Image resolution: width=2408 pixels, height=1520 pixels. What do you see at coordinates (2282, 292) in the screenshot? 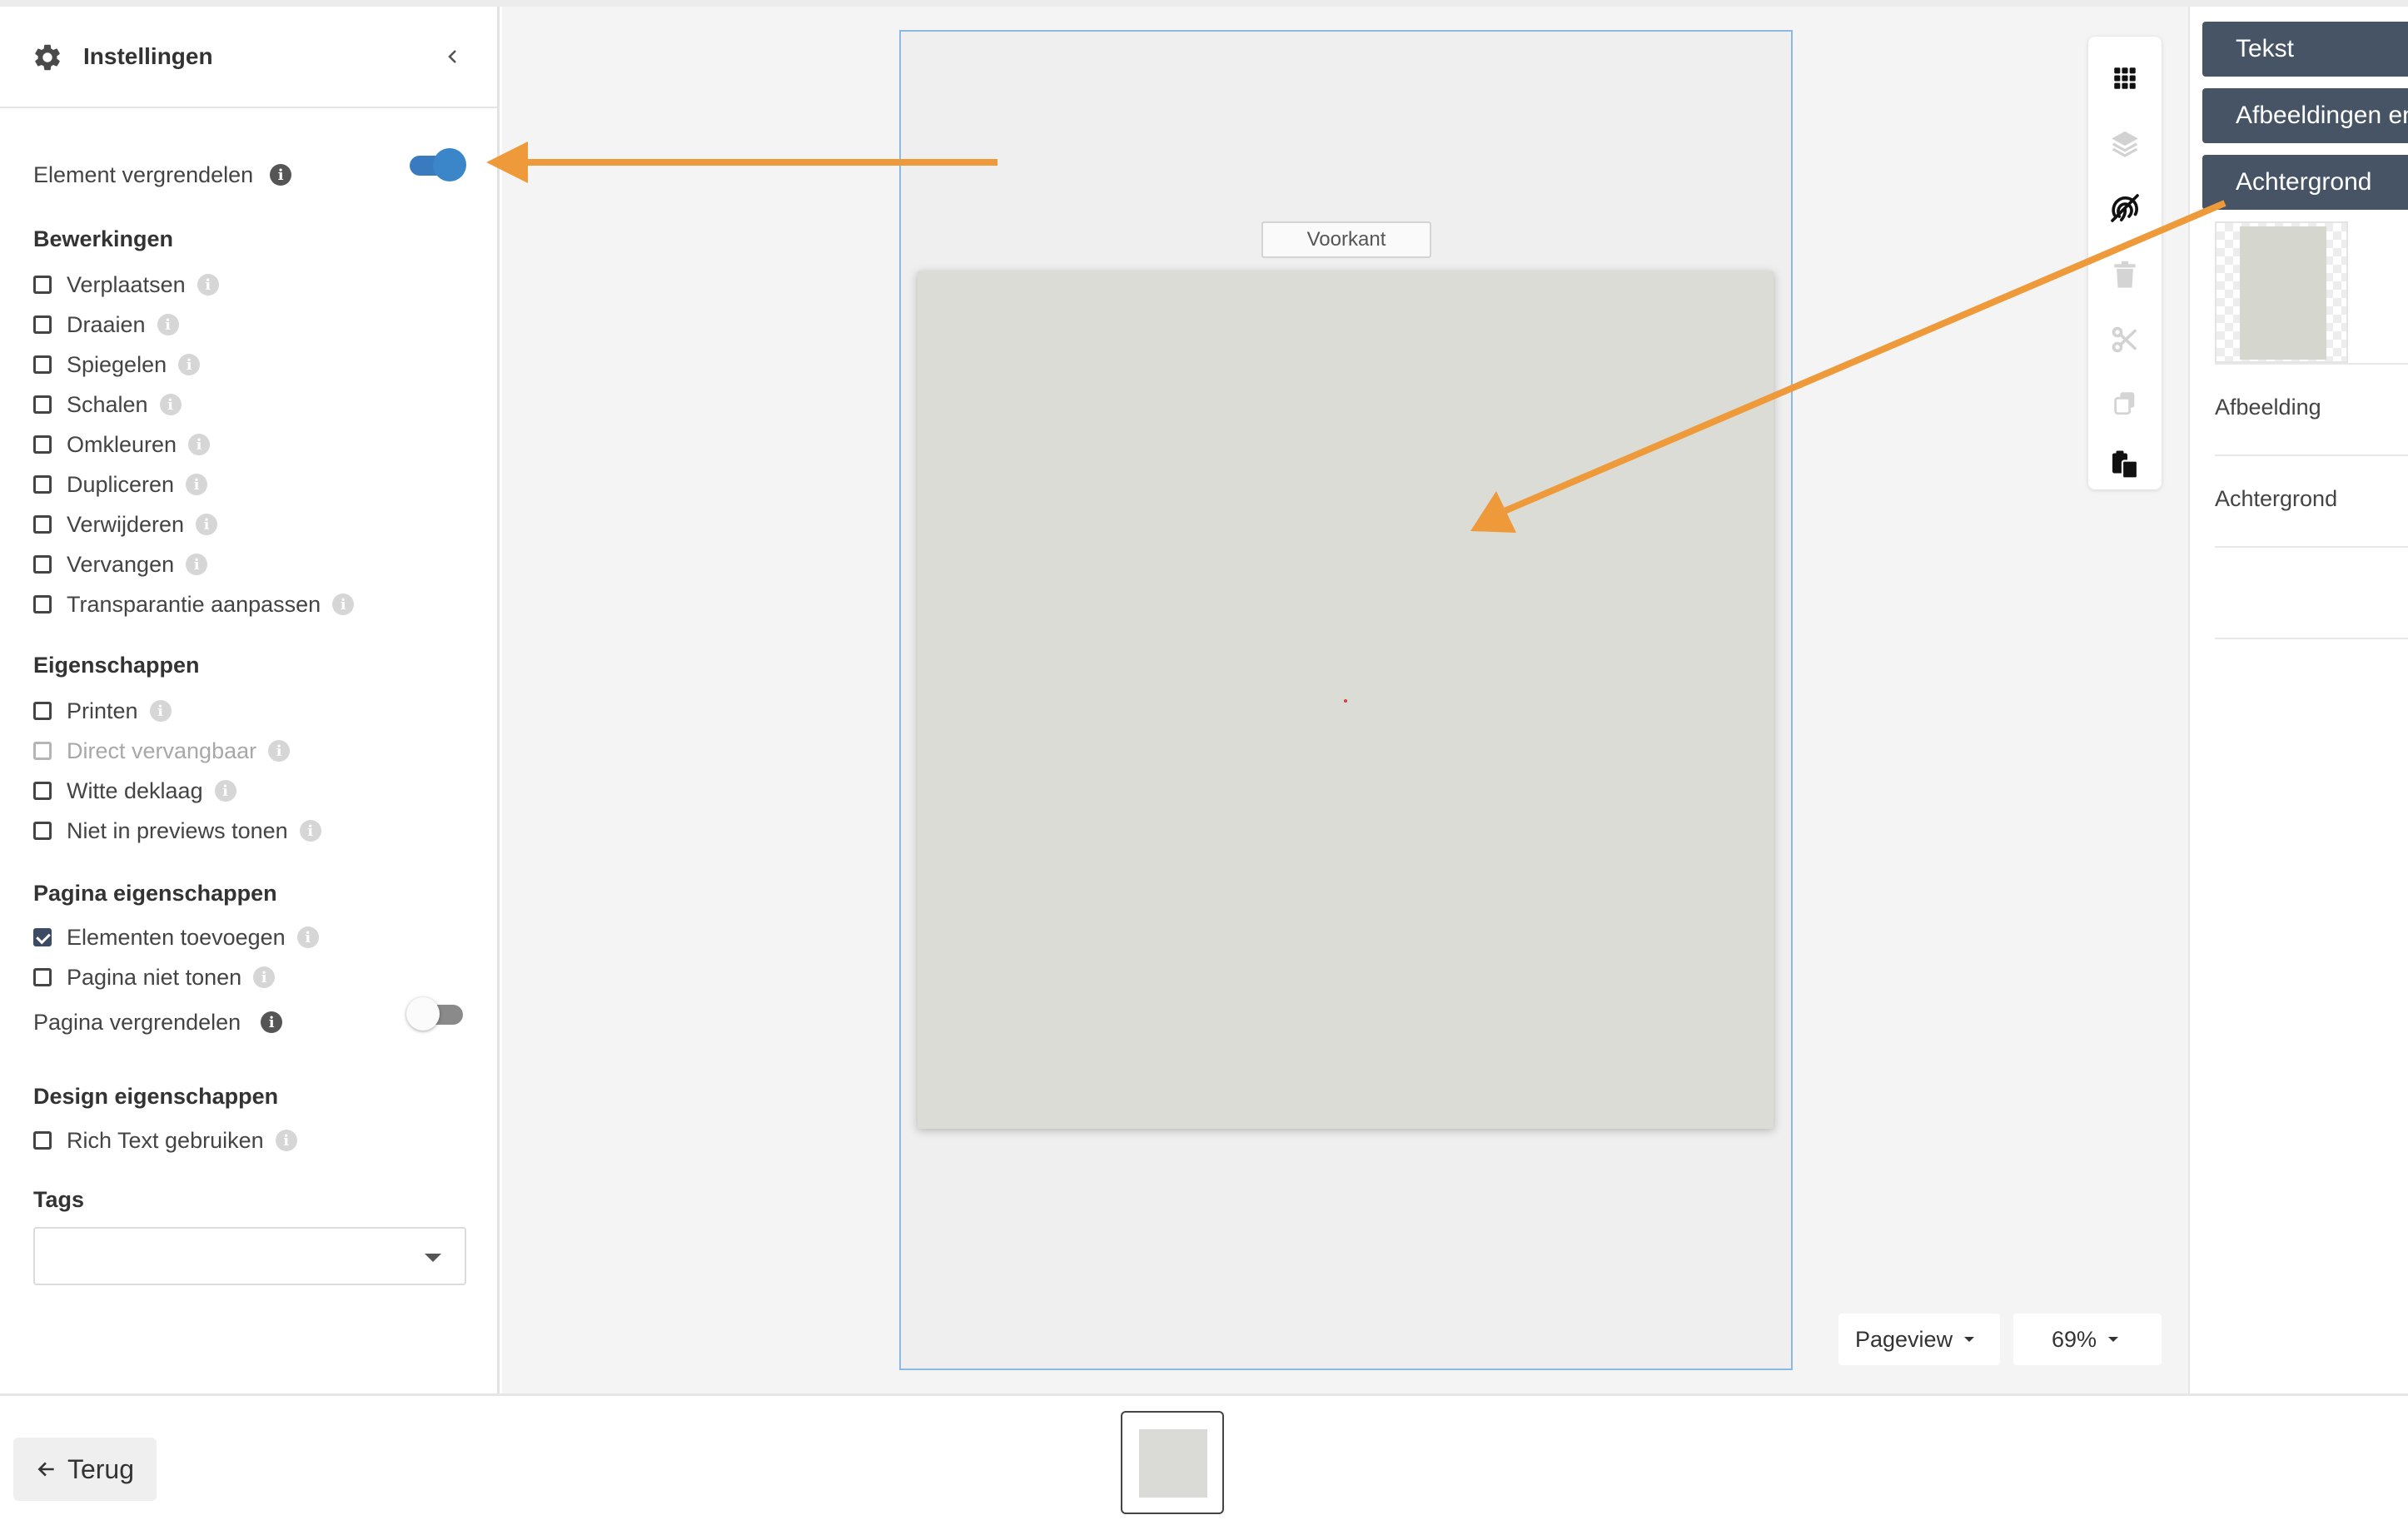
I see `background-thumbnail` at bounding box center [2282, 292].